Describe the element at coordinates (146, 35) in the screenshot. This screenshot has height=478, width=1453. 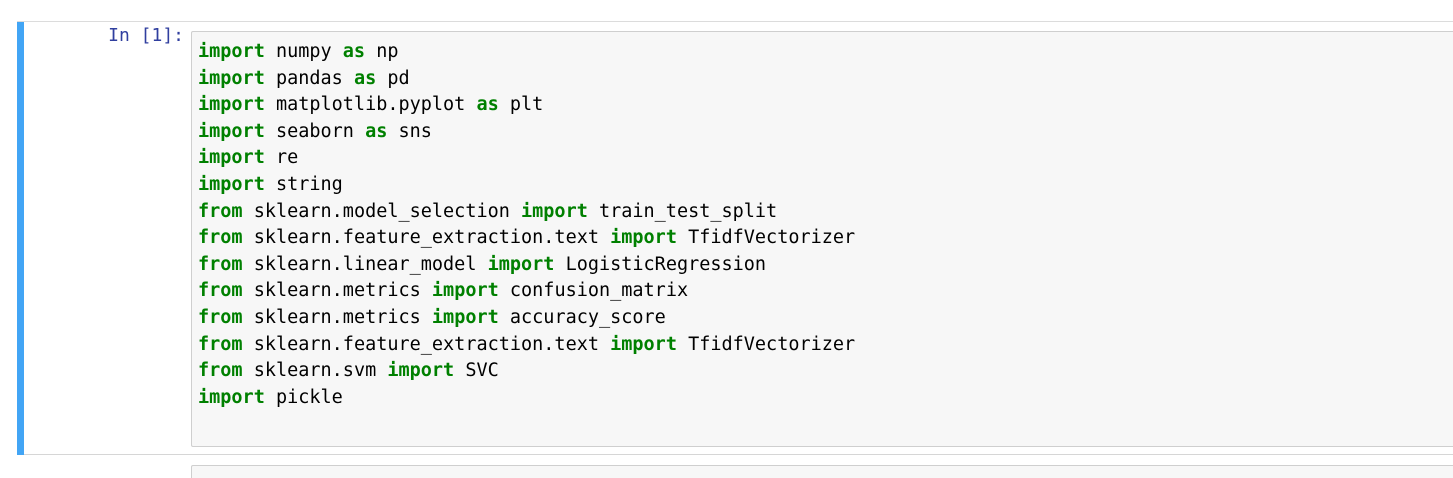
I see `input-prompt: In [1]:` at that location.